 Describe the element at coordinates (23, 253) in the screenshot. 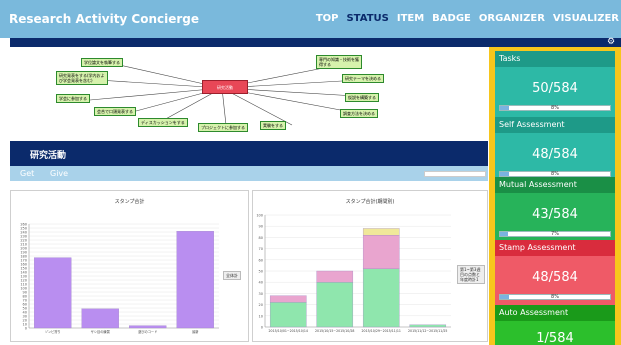

I see `y-tick-label: 190` at that location.